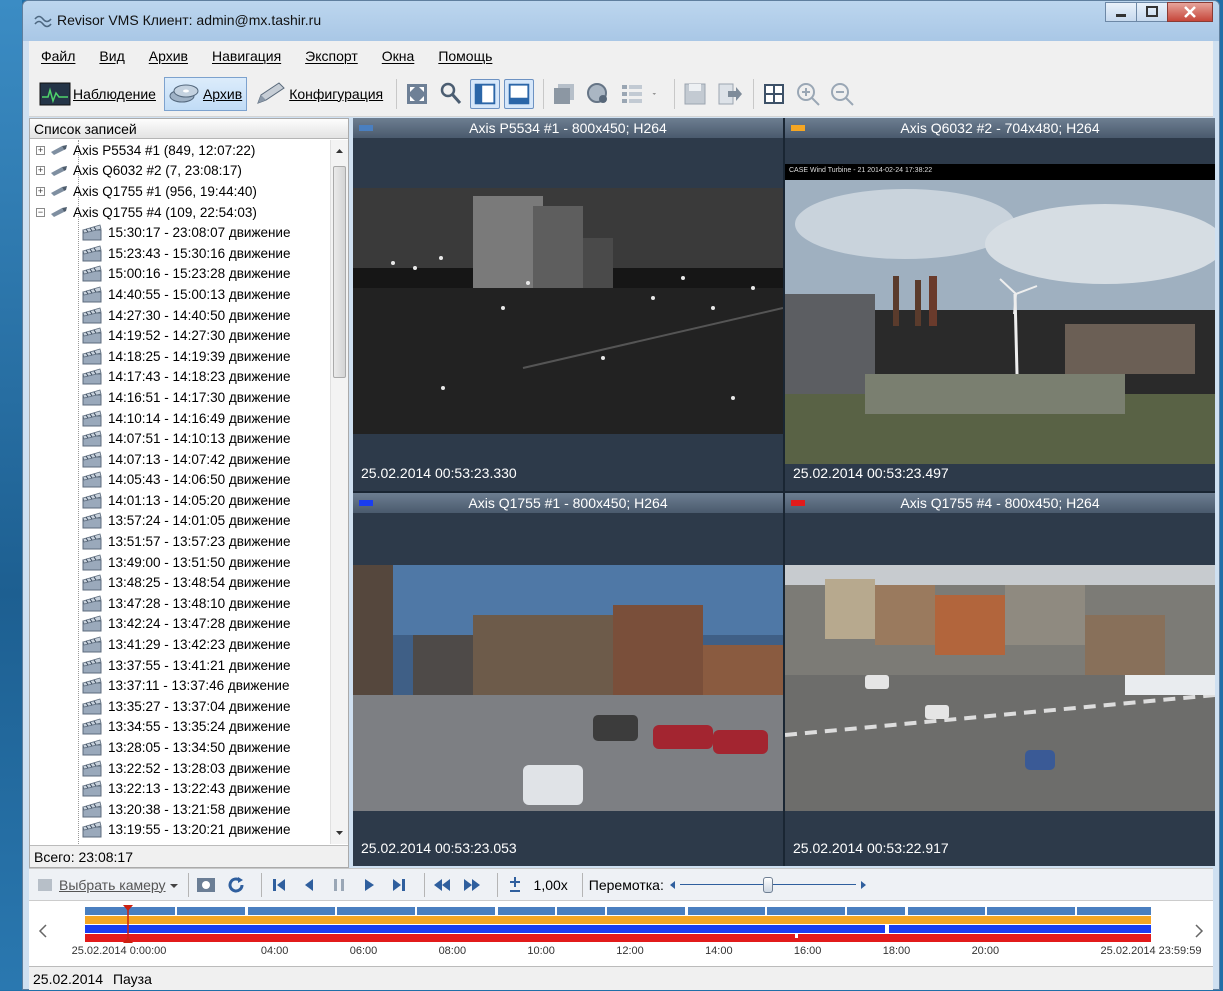 This screenshot has width=1223, height=991. I want to click on timeline-right-arrow-icon, so click(1199, 931).